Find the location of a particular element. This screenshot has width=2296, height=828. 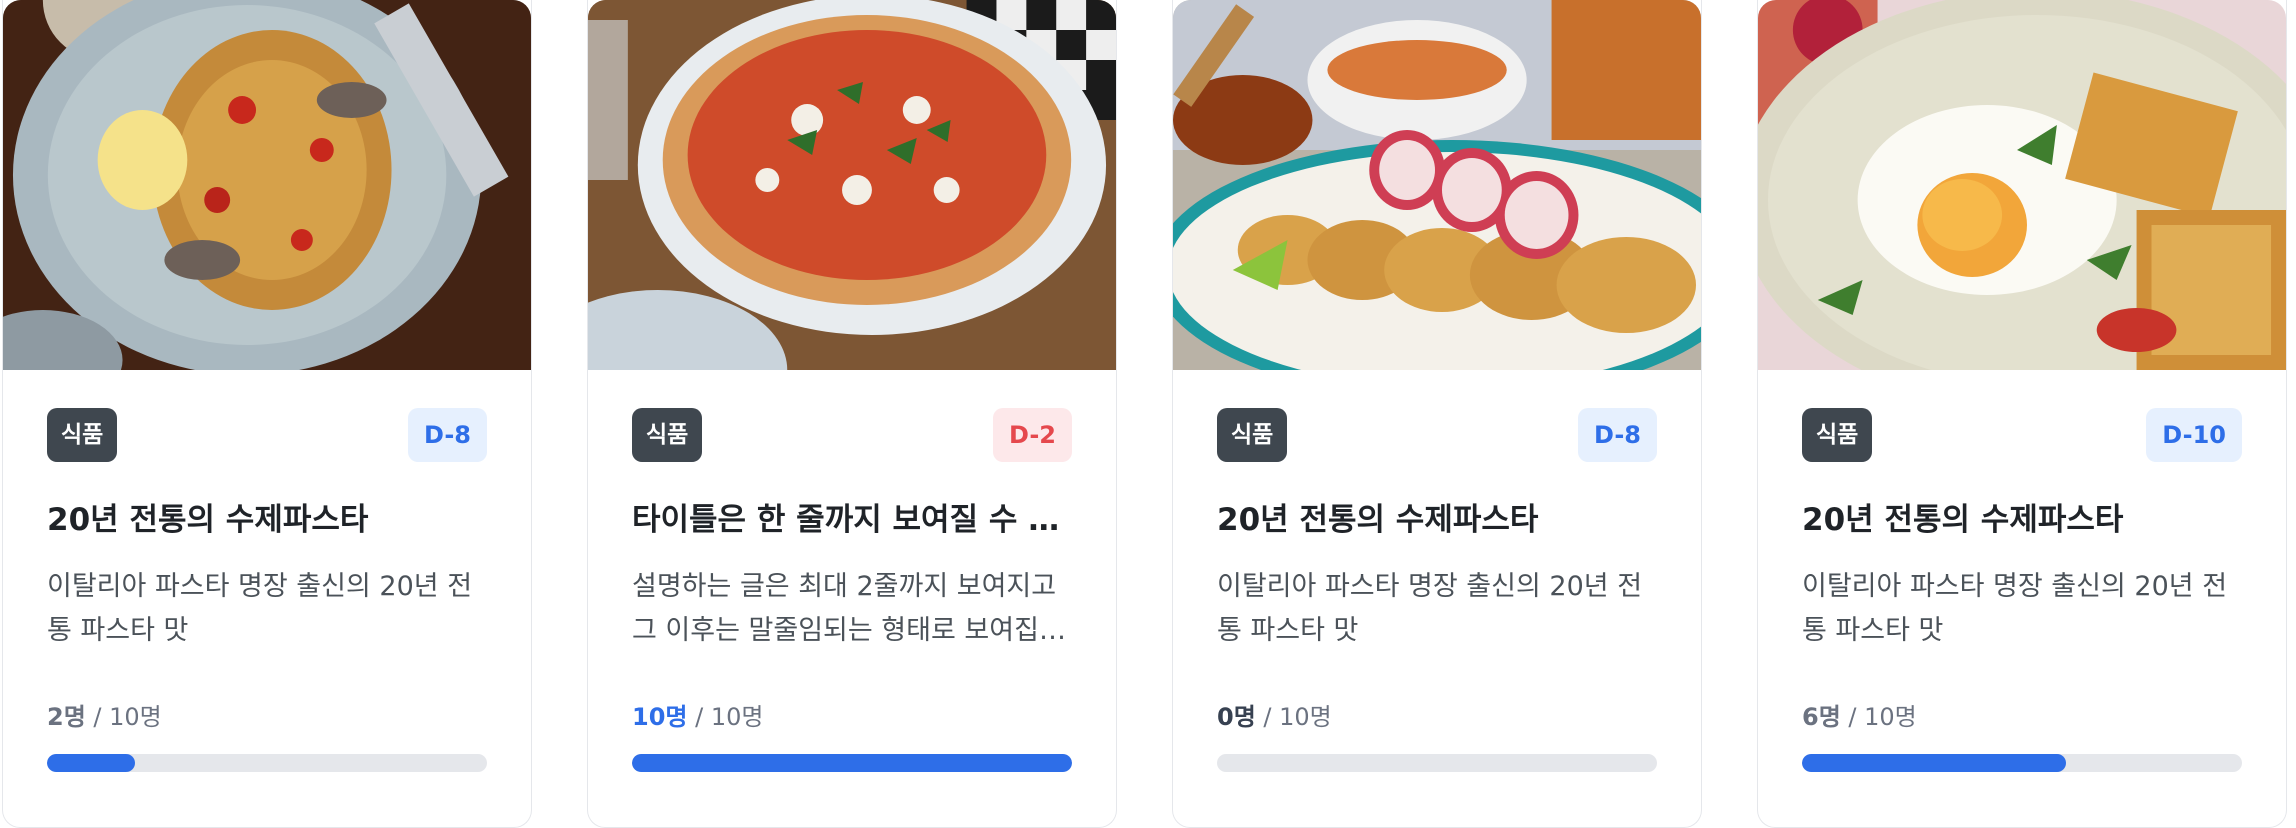

participant-count: 0명 / 10명 is located at coordinates (1274, 717).